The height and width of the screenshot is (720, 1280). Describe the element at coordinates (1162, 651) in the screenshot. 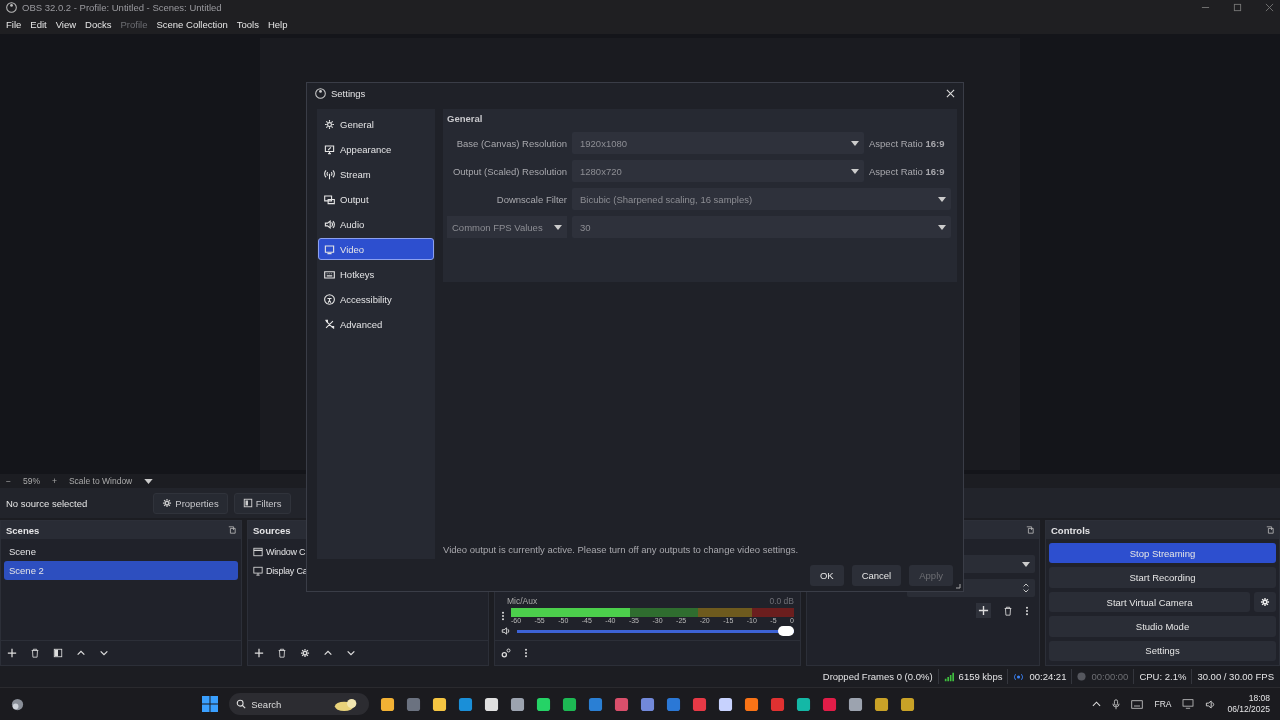

I see `control-button: Settings` at that location.